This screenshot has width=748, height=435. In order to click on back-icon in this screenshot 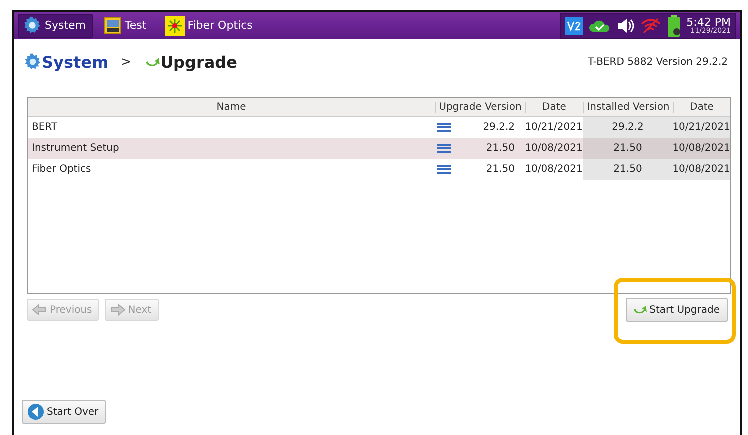, I will do `click(36, 412)`.